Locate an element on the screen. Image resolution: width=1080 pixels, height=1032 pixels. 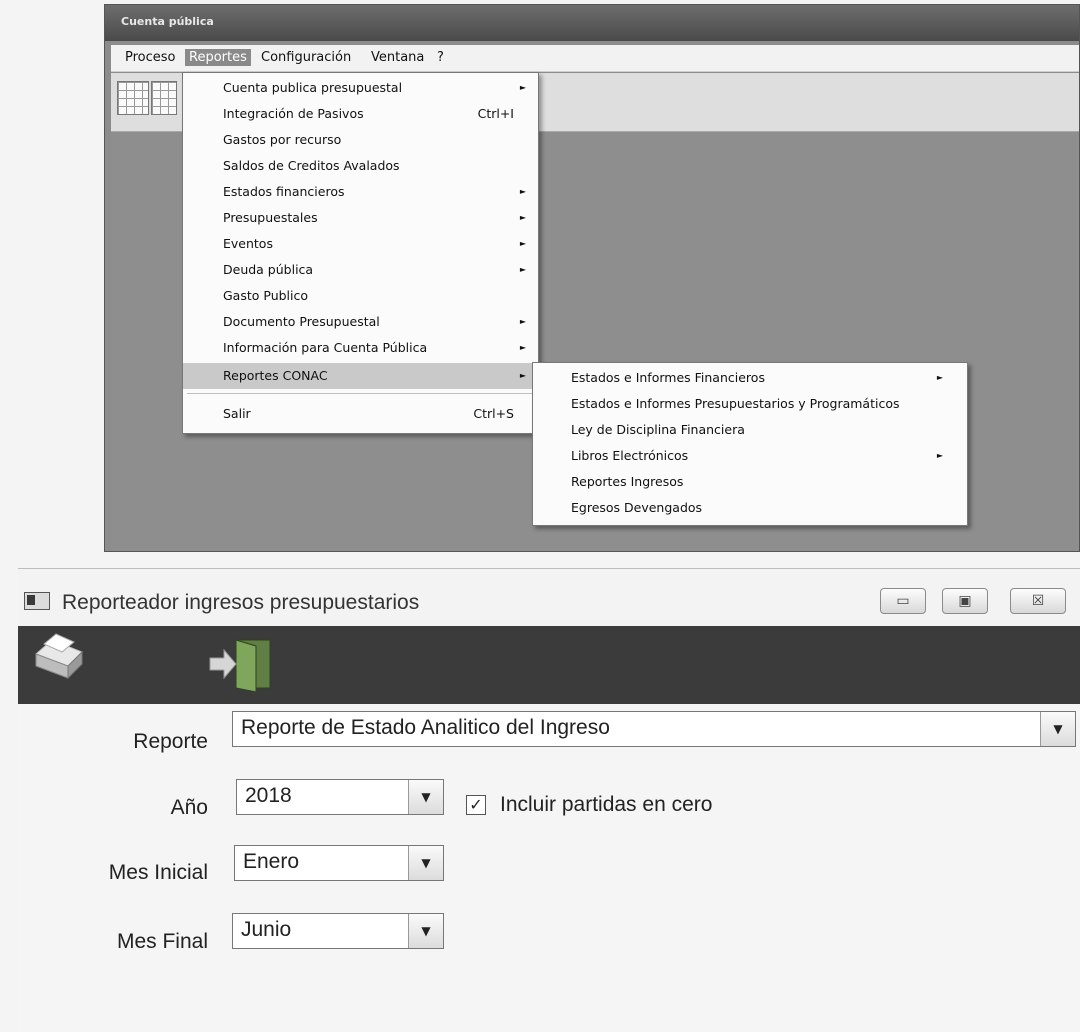
mes-final-value: Junio is located at coordinates (266, 929).